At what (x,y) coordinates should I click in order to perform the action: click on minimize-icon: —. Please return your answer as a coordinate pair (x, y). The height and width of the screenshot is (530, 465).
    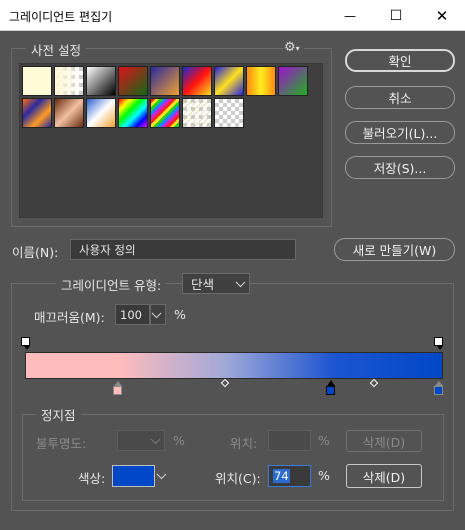
    Looking at the image, I should click on (350, 15).